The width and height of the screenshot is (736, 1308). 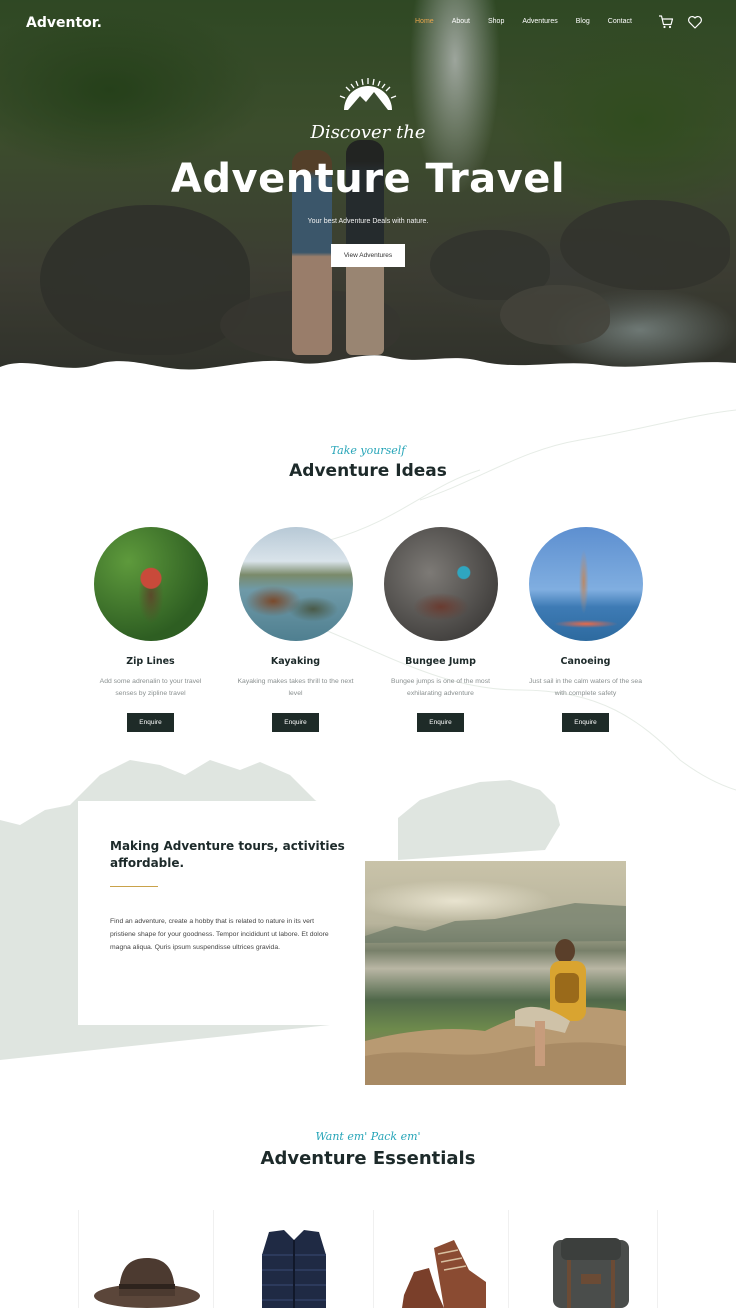 What do you see at coordinates (368, 1136) in the screenshot?
I see `essentials-eyebrow: Want em' Pack em'` at bounding box center [368, 1136].